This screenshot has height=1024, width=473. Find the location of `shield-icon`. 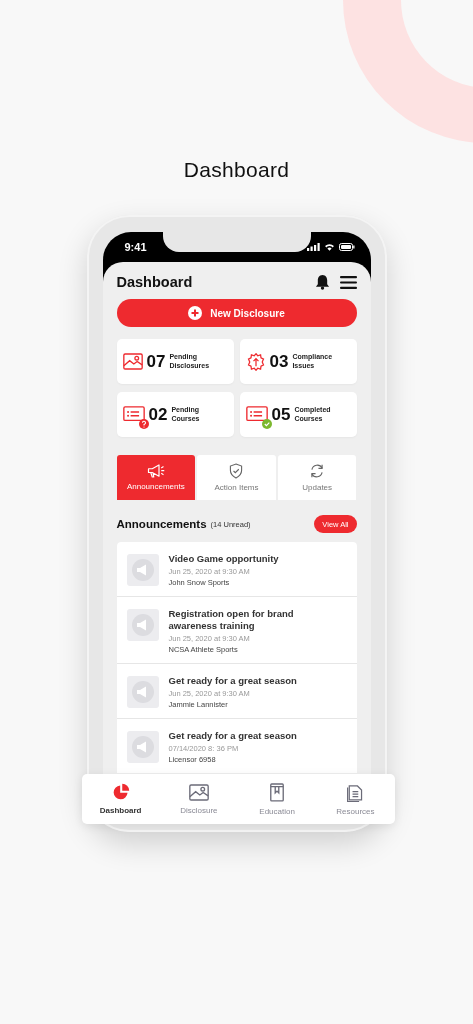

shield-icon is located at coordinates (236, 471).